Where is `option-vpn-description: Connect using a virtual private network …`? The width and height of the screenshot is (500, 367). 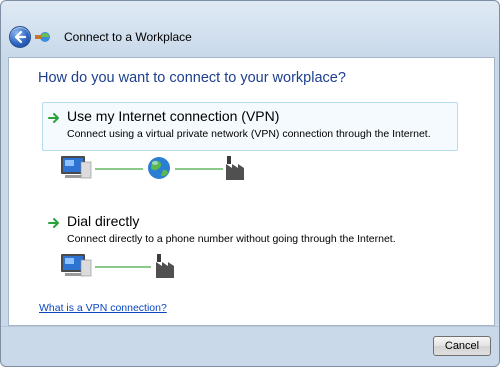 option-vpn-description: Connect using a virtual private network … is located at coordinates (249, 134).